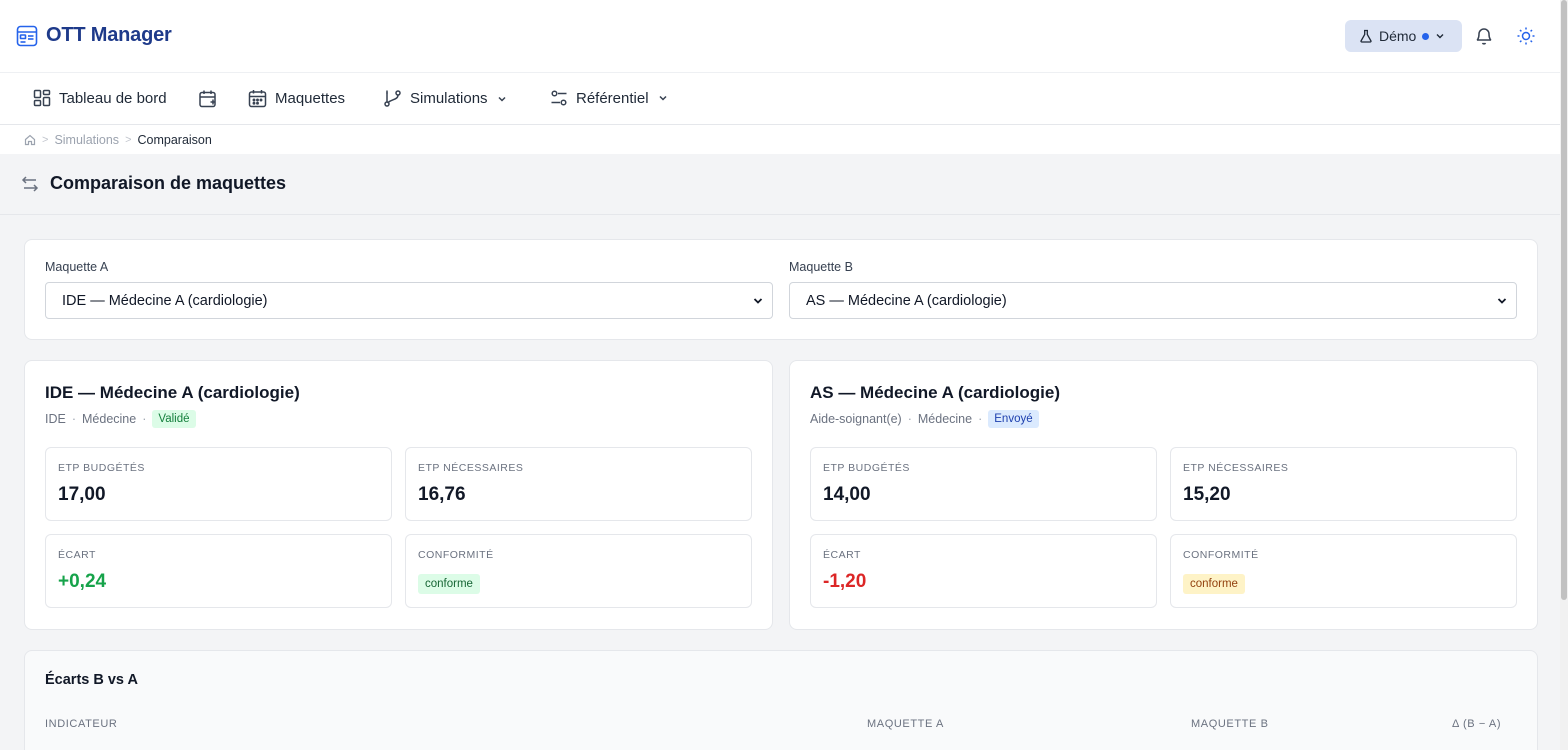 This screenshot has height=750, width=1568. Describe the element at coordinates (780, 184) in the screenshot. I see `page-header: Comparaison de maquettes` at that location.